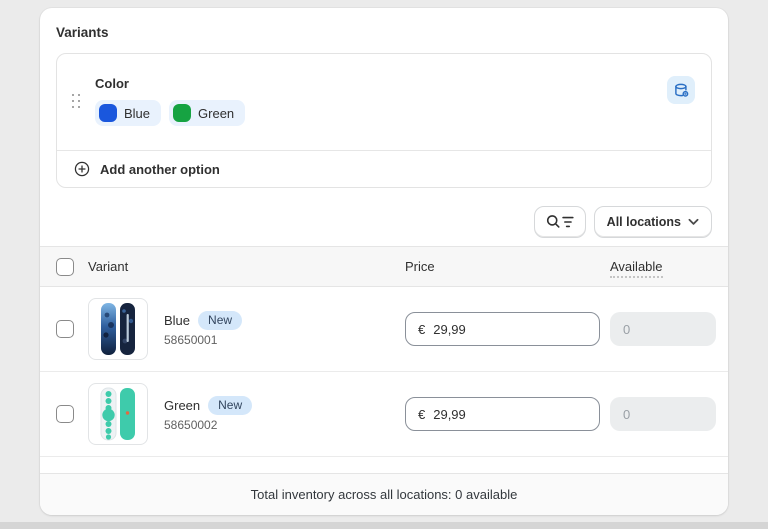  Describe the element at coordinates (381, 113) in the screenshot. I see `option-values: Blue Green` at that location.